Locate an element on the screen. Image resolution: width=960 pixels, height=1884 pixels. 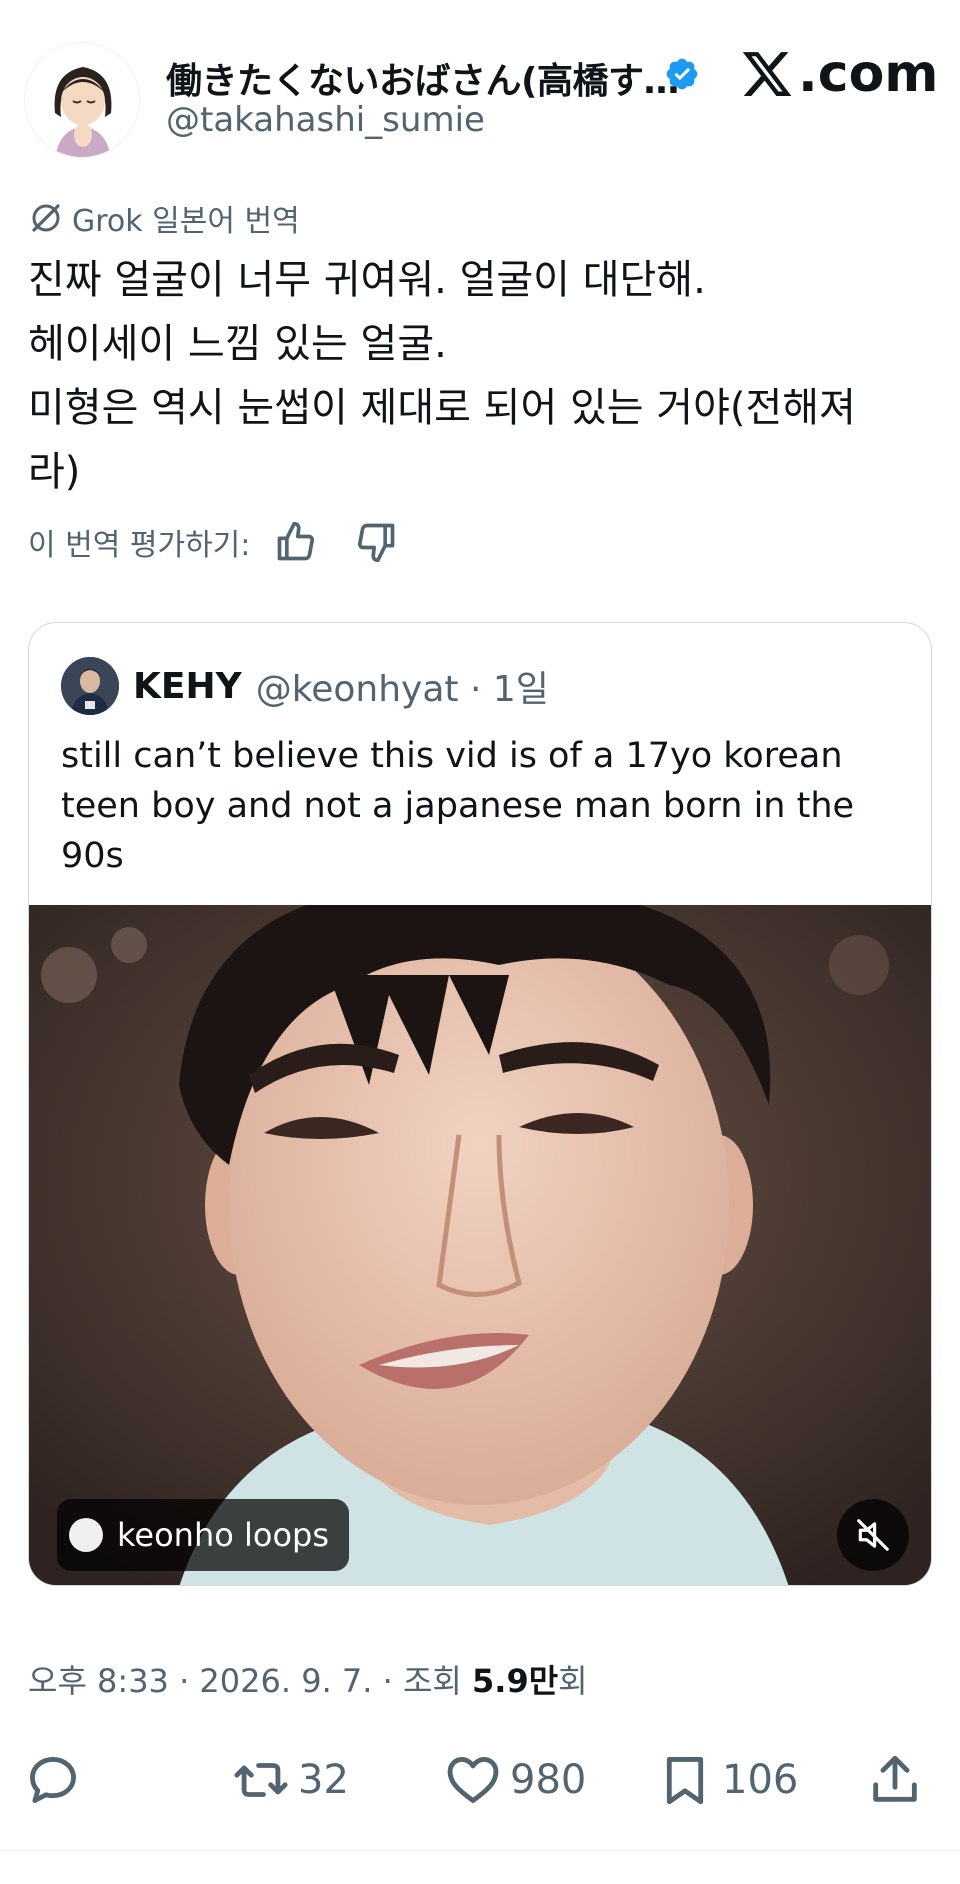
x-logo: .com is located at coordinates (839, 74).